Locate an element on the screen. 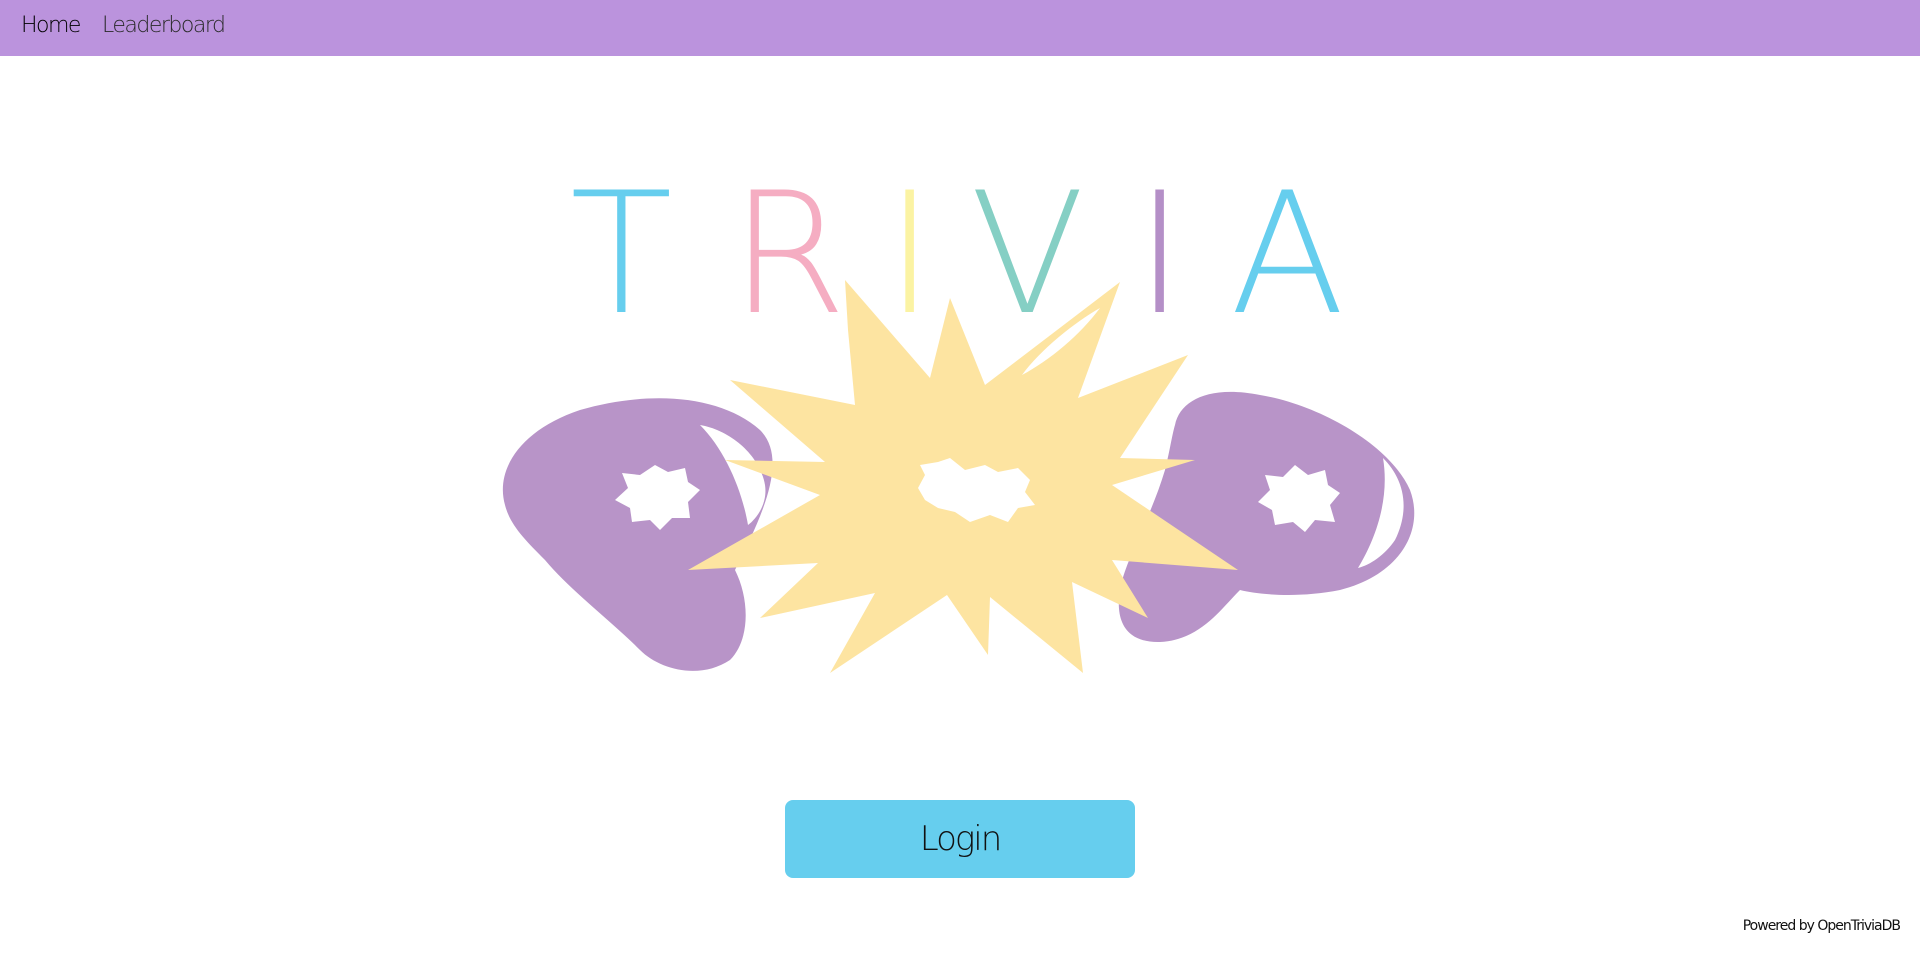 The height and width of the screenshot is (969, 1920). title-letter-a: A is located at coordinates (1287, 254).